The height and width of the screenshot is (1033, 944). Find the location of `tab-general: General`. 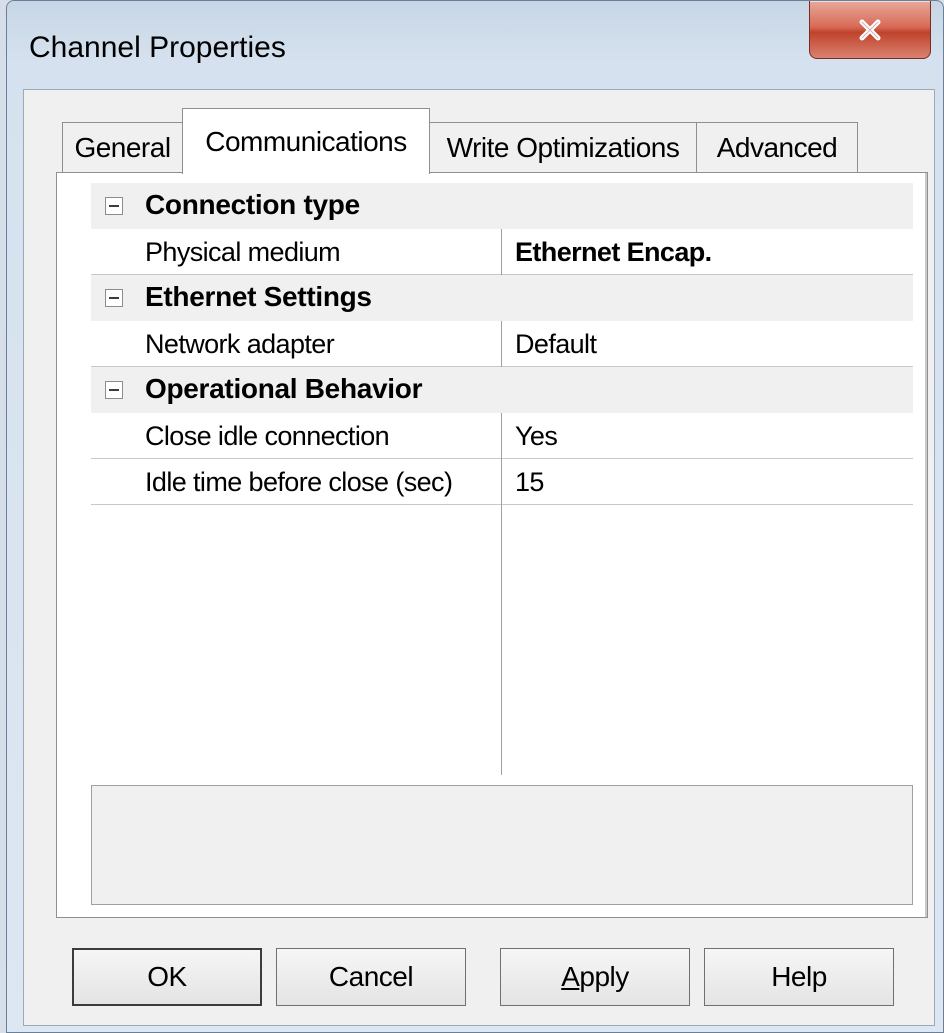

tab-general: General is located at coordinates (122, 147).